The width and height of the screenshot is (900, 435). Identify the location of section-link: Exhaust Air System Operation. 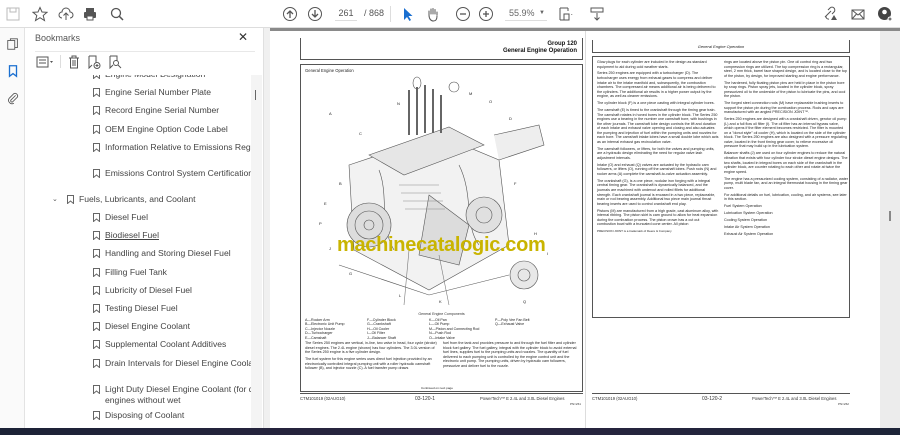
(786, 234).